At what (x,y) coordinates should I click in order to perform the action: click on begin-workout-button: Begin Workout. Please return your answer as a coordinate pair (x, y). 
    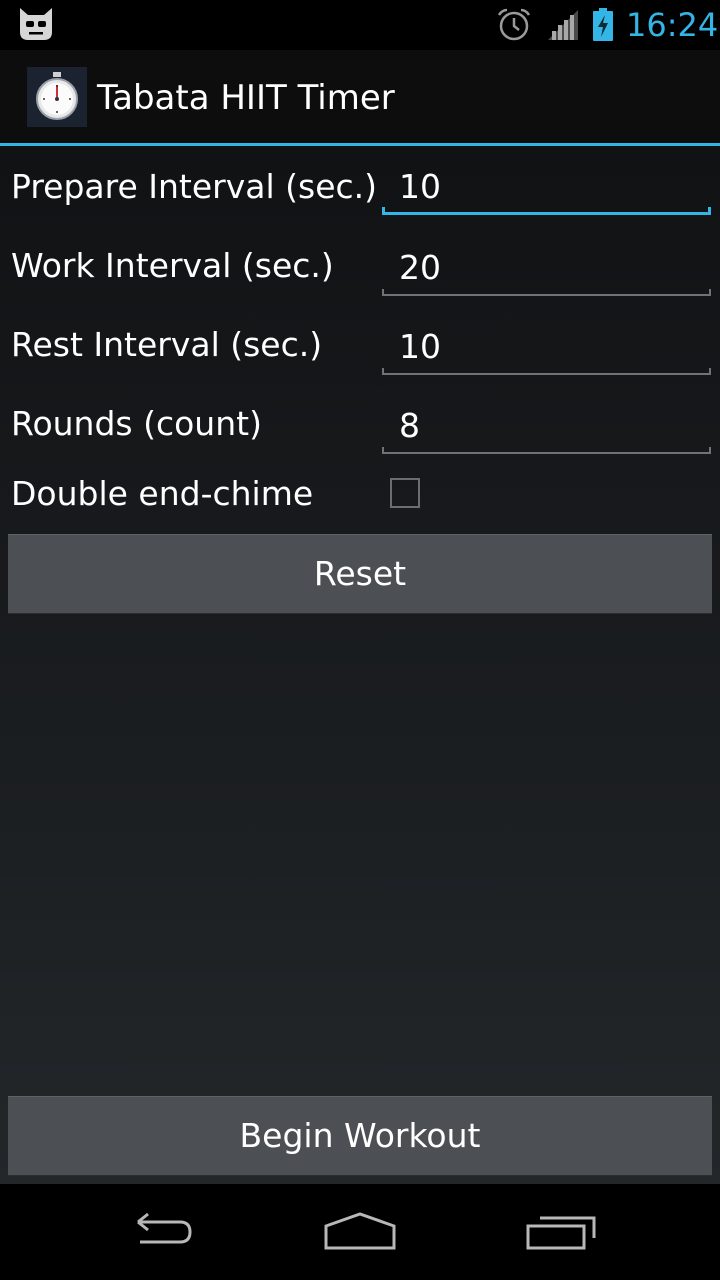
    Looking at the image, I should click on (360, 1136).